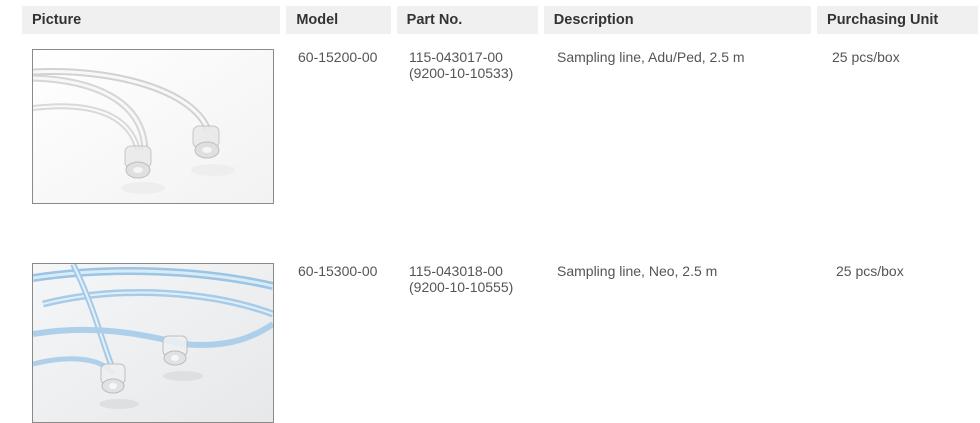  What do you see at coordinates (461, 73) in the screenshot?
I see `part-no-secondary: (9200-10-10533)` at bounding box center [461, 73].